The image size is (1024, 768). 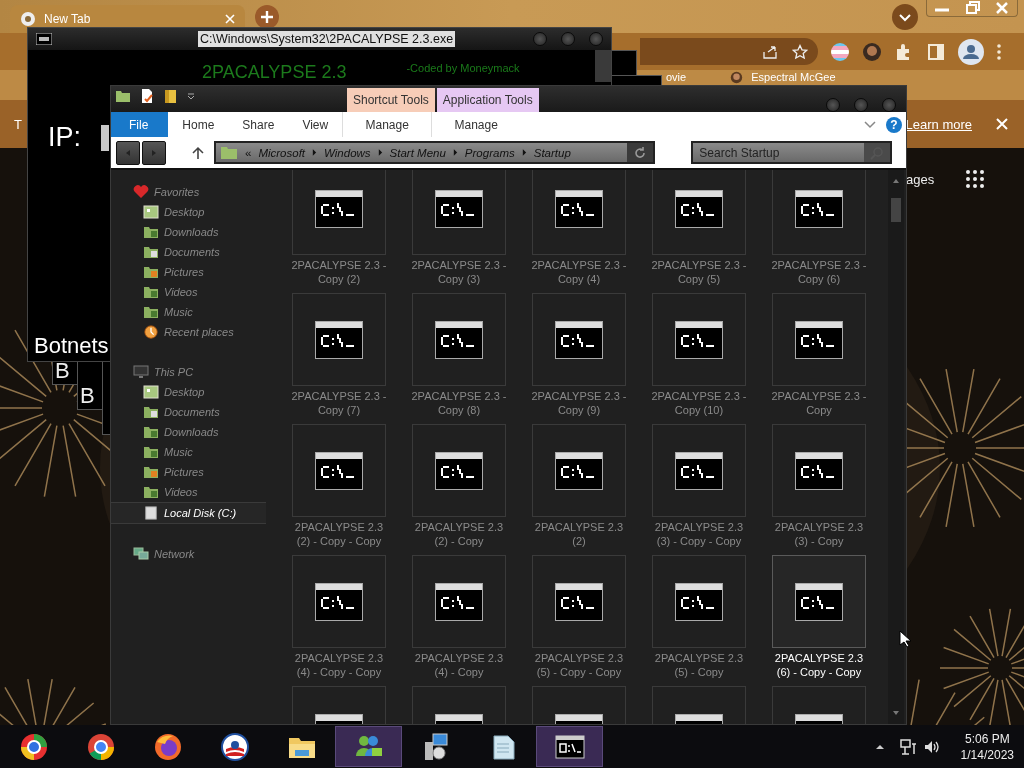 What do you see at coordinates (463, 68) in the screenshot?
I see `console-credit: -Coded by Moneymack` at bounding box center [463, 68].